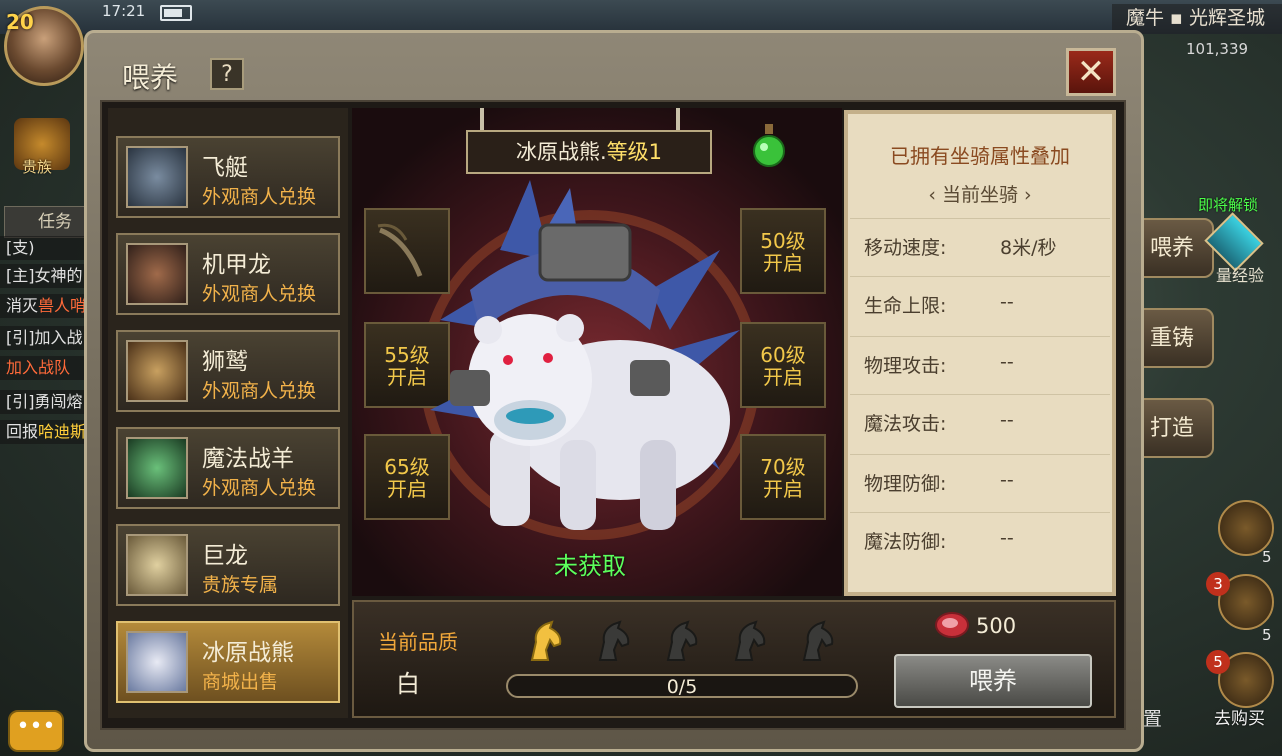  I want to click on notify-badge: 5, so click(1218, 662).